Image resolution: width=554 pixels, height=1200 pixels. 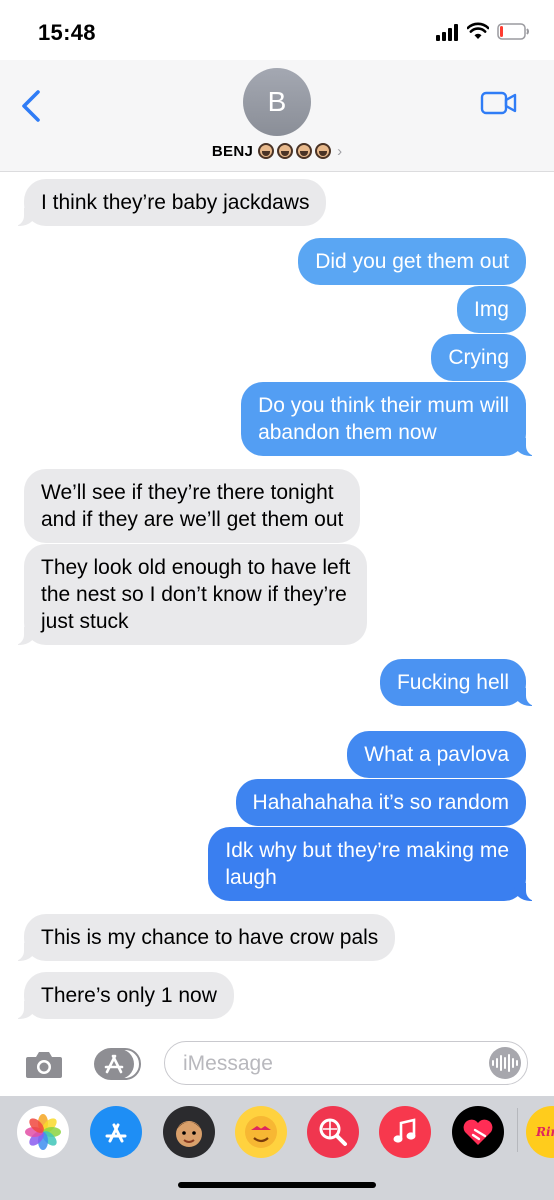 I want to click on chevron-right-icon: ›, so click(x=340, y=151).